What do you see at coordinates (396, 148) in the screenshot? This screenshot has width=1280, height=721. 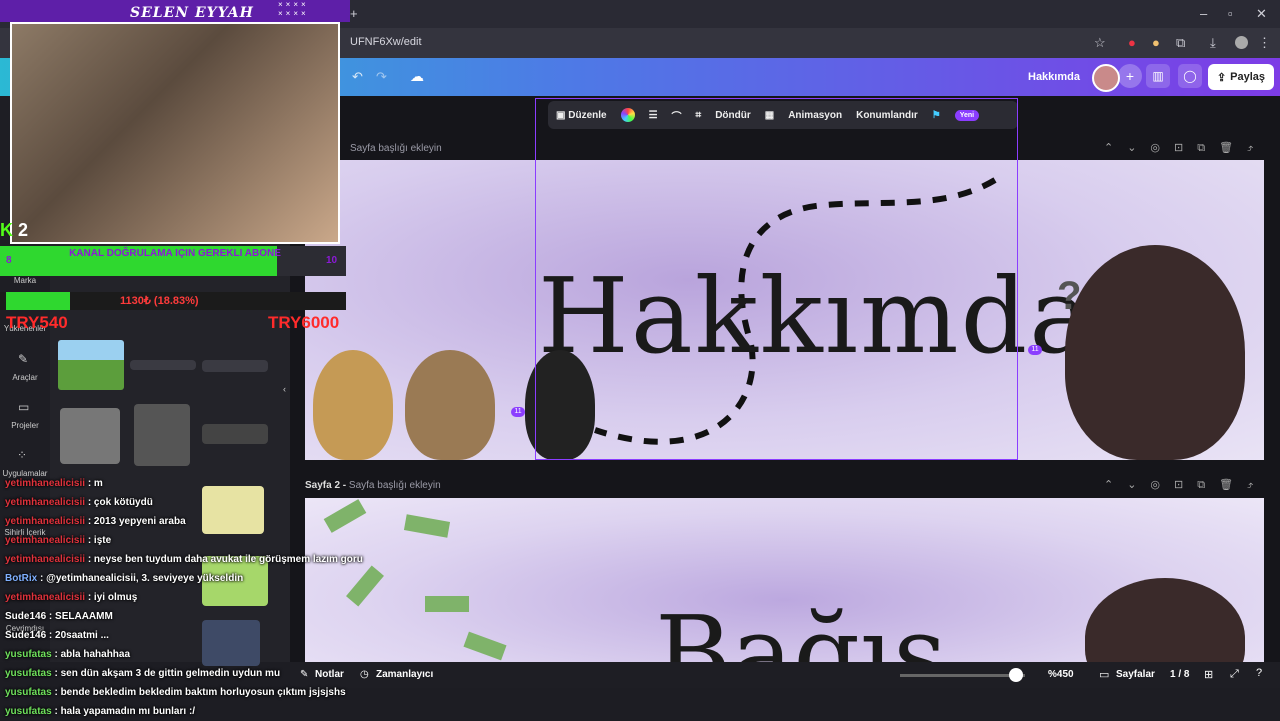 I see `page-1-title-placeholder: Sayfa başlığı ekleyin` at bounding box center [396, 148].